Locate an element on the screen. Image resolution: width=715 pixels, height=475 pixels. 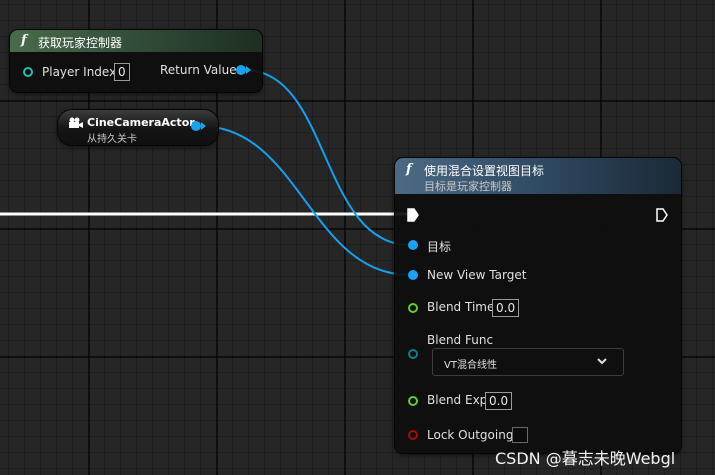
node-subtitle: 目标是玩家控制器 is located at coordinates (468, 186).